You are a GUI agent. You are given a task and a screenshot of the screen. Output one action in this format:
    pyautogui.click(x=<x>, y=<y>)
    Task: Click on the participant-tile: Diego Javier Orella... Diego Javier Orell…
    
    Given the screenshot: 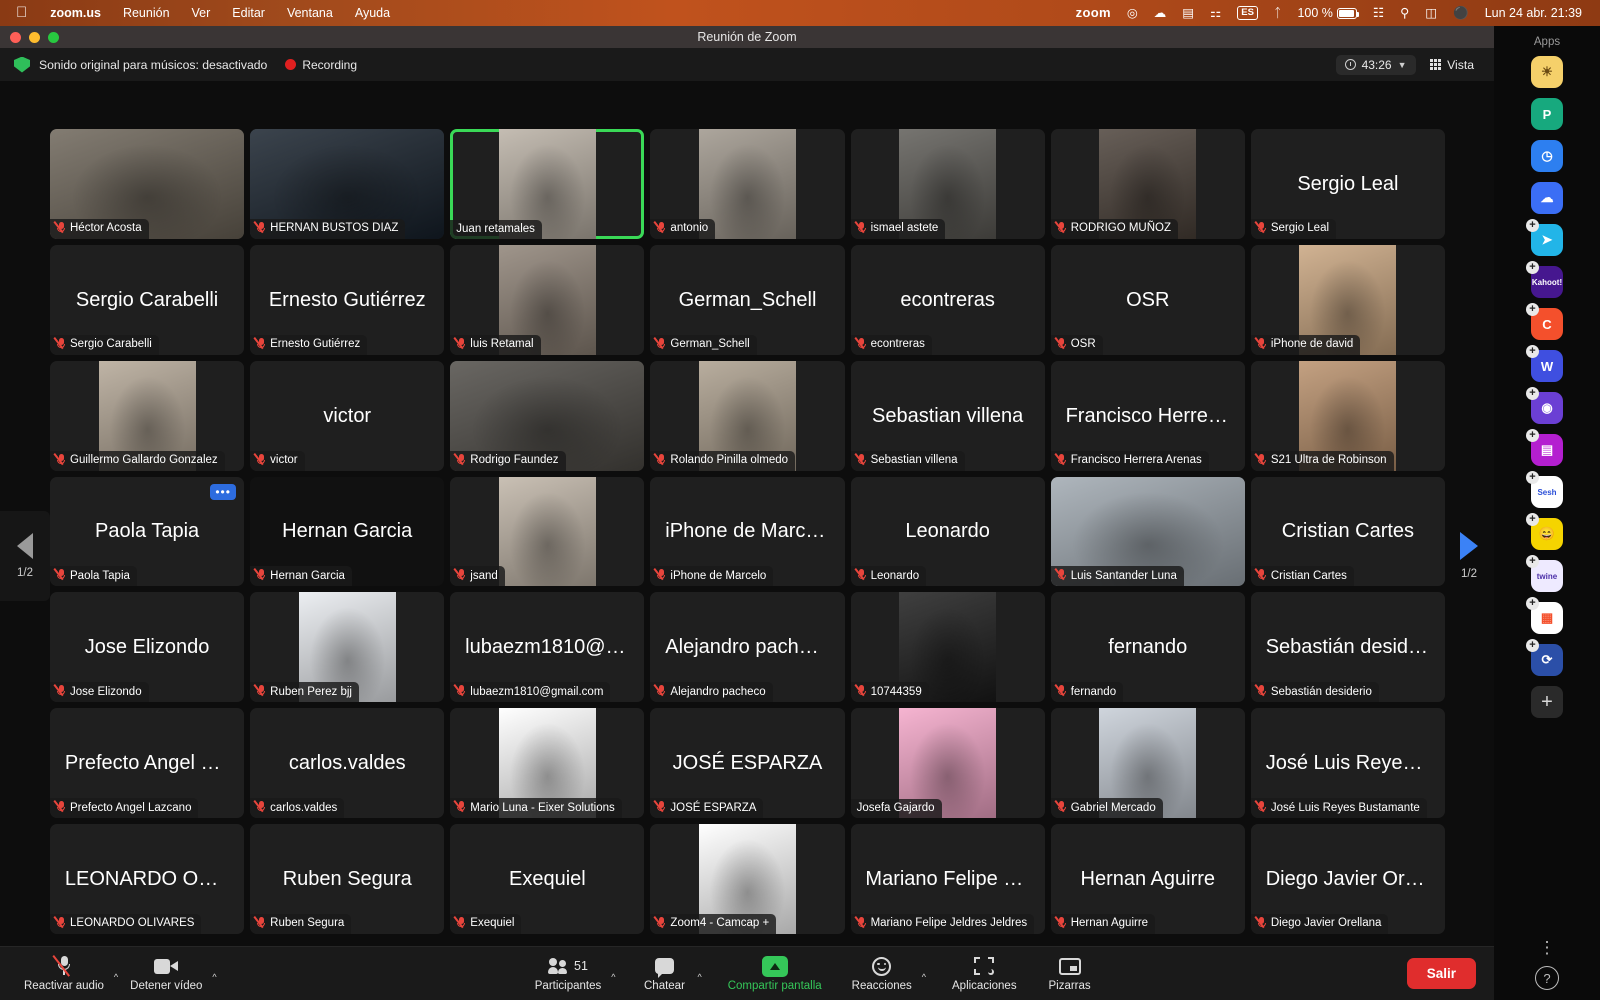 What is the action you would take?
    pyautogui.click(x=1347, y=879)
    